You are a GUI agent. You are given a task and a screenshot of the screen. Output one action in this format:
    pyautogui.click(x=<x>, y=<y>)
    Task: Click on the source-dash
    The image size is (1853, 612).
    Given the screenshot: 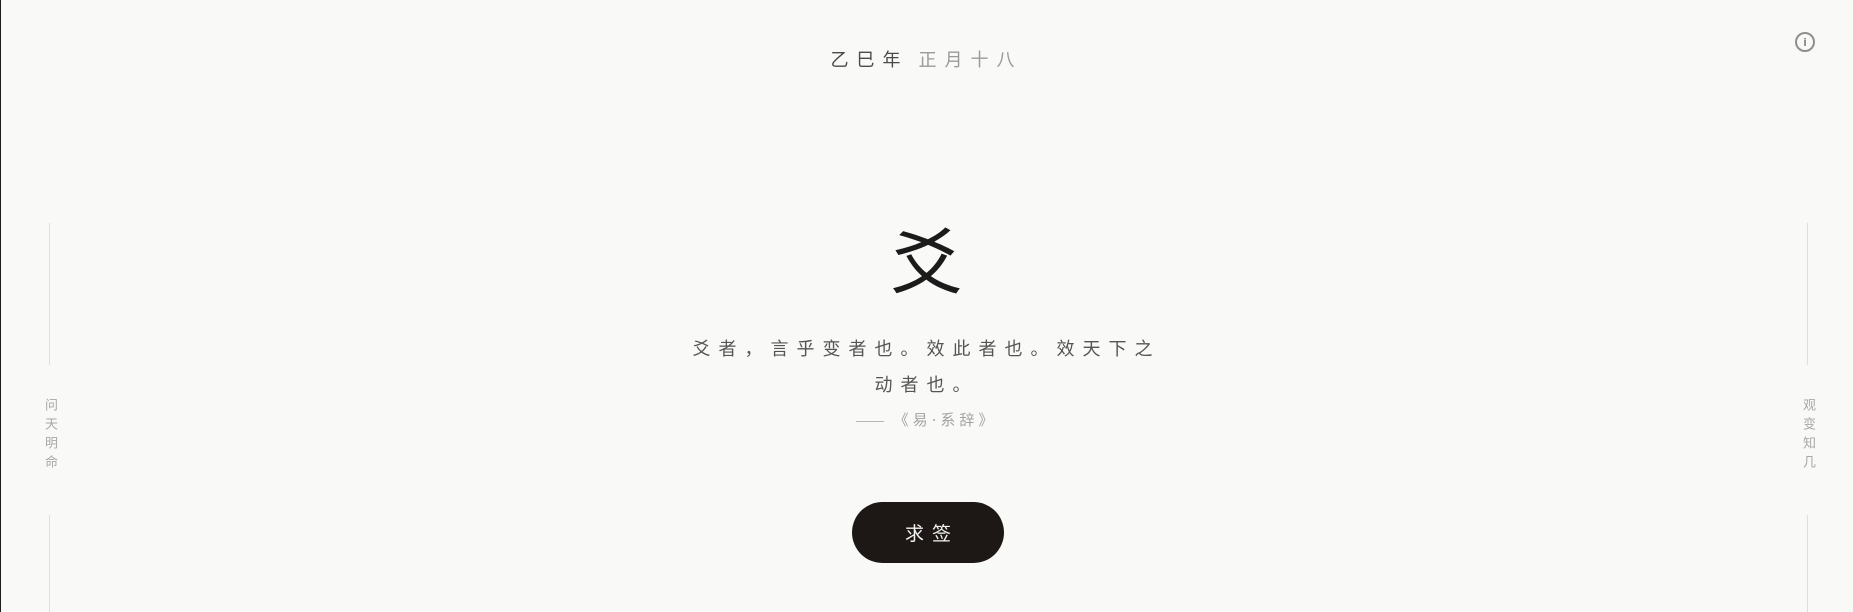 What is the action you would take?
    pyautogui.click(x=869, y=421)
    